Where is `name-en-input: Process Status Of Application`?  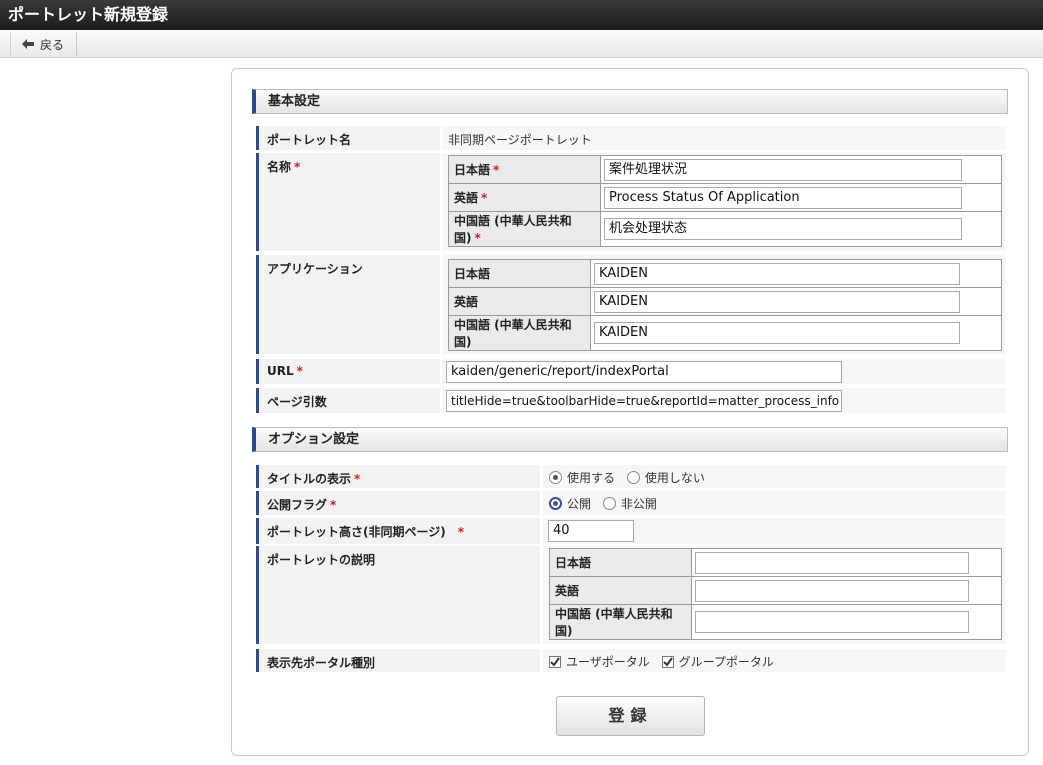 name-en-input: Process Status Of Application is located at coordinates (783, 197).